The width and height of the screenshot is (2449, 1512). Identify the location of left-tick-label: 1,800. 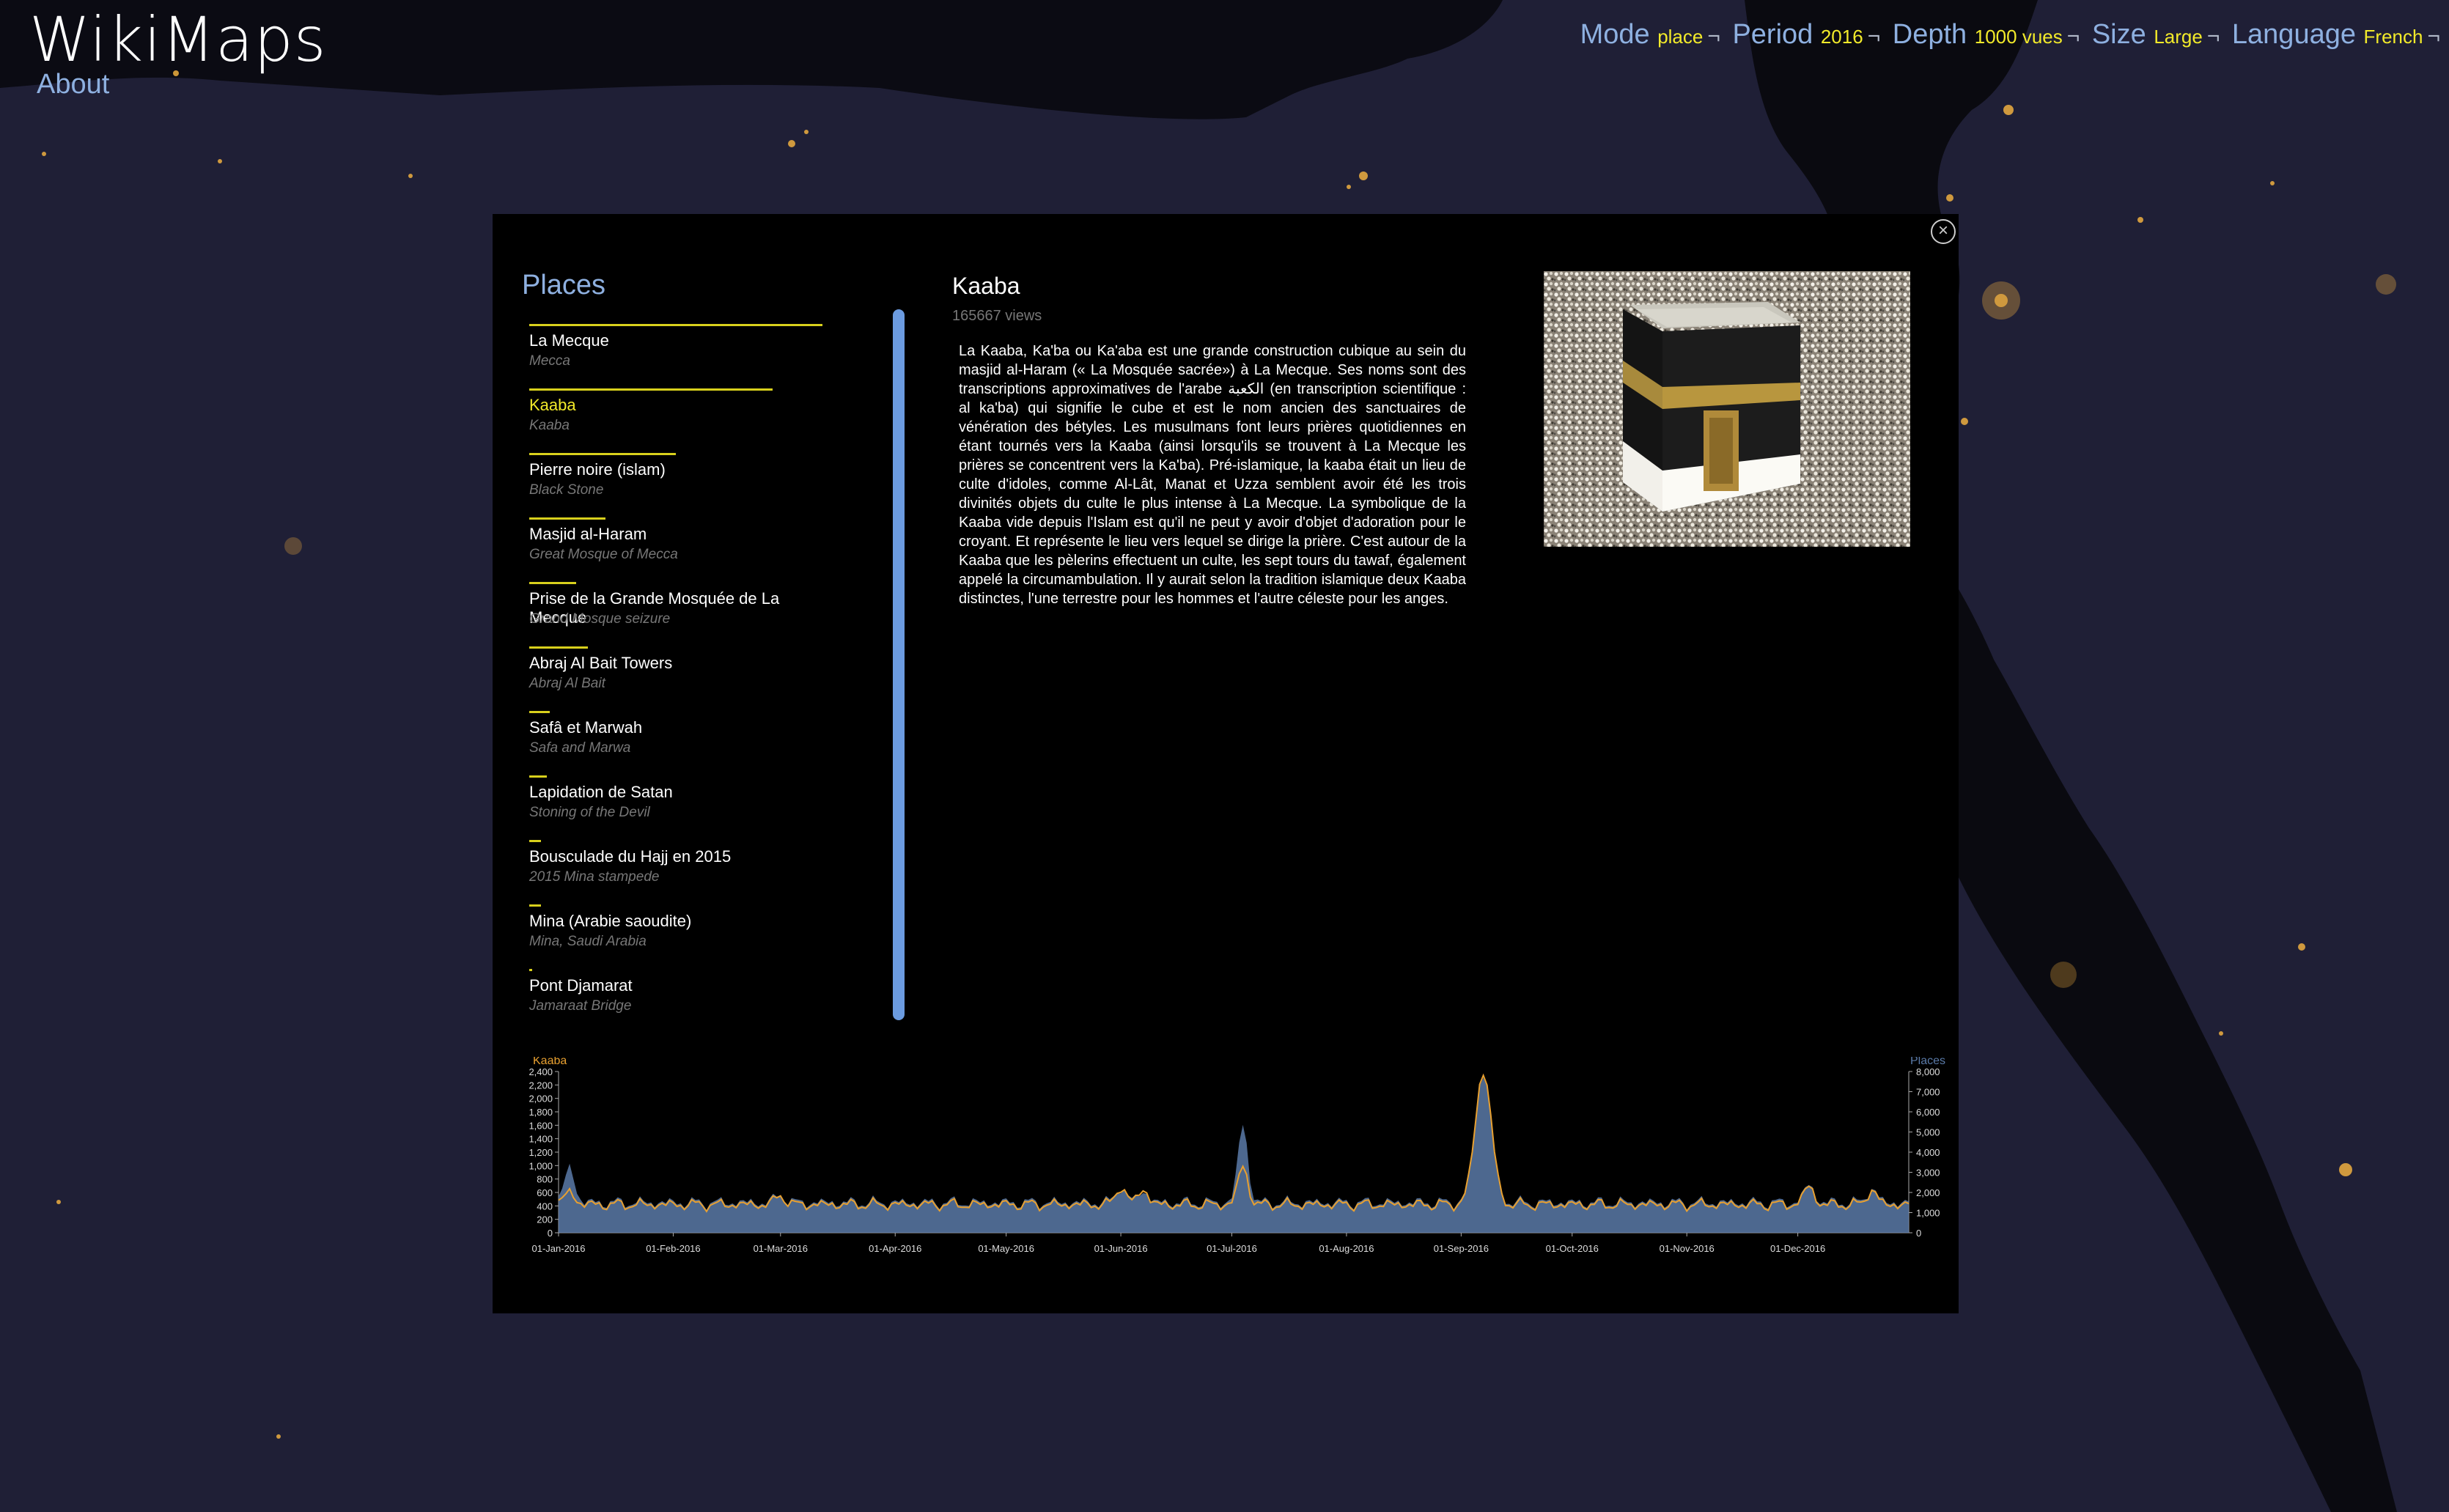
(541, 1112).